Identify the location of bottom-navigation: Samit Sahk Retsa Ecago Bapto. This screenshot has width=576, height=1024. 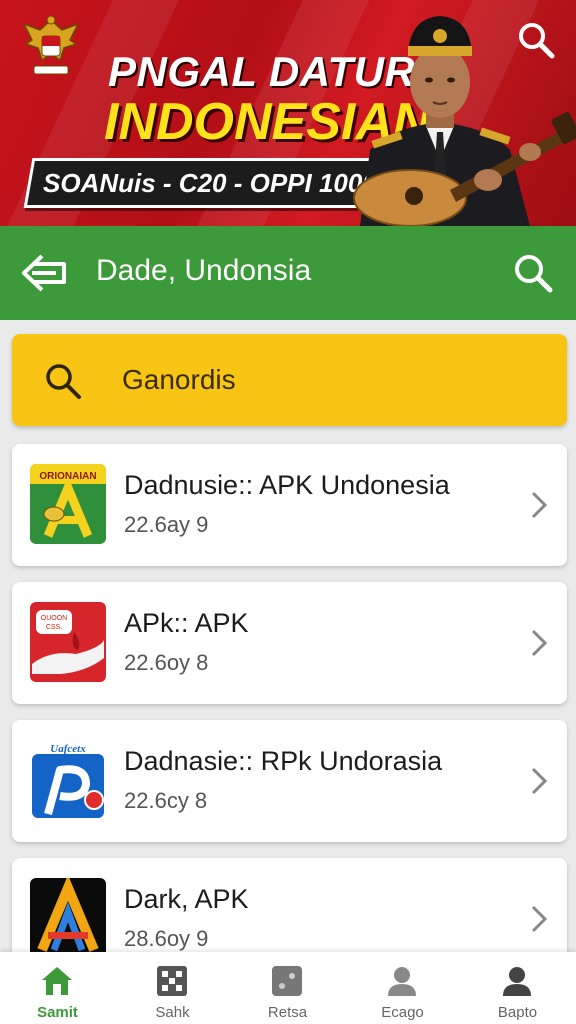
(288, 988).